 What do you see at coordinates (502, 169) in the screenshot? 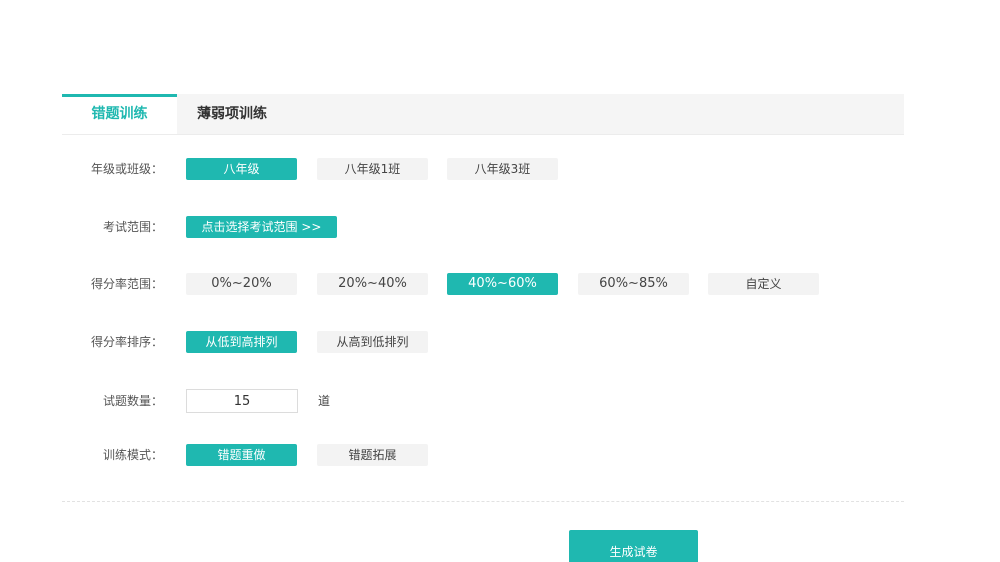
I see `grade-option-class3: 八年级3班` at bounding box center [502, 169].